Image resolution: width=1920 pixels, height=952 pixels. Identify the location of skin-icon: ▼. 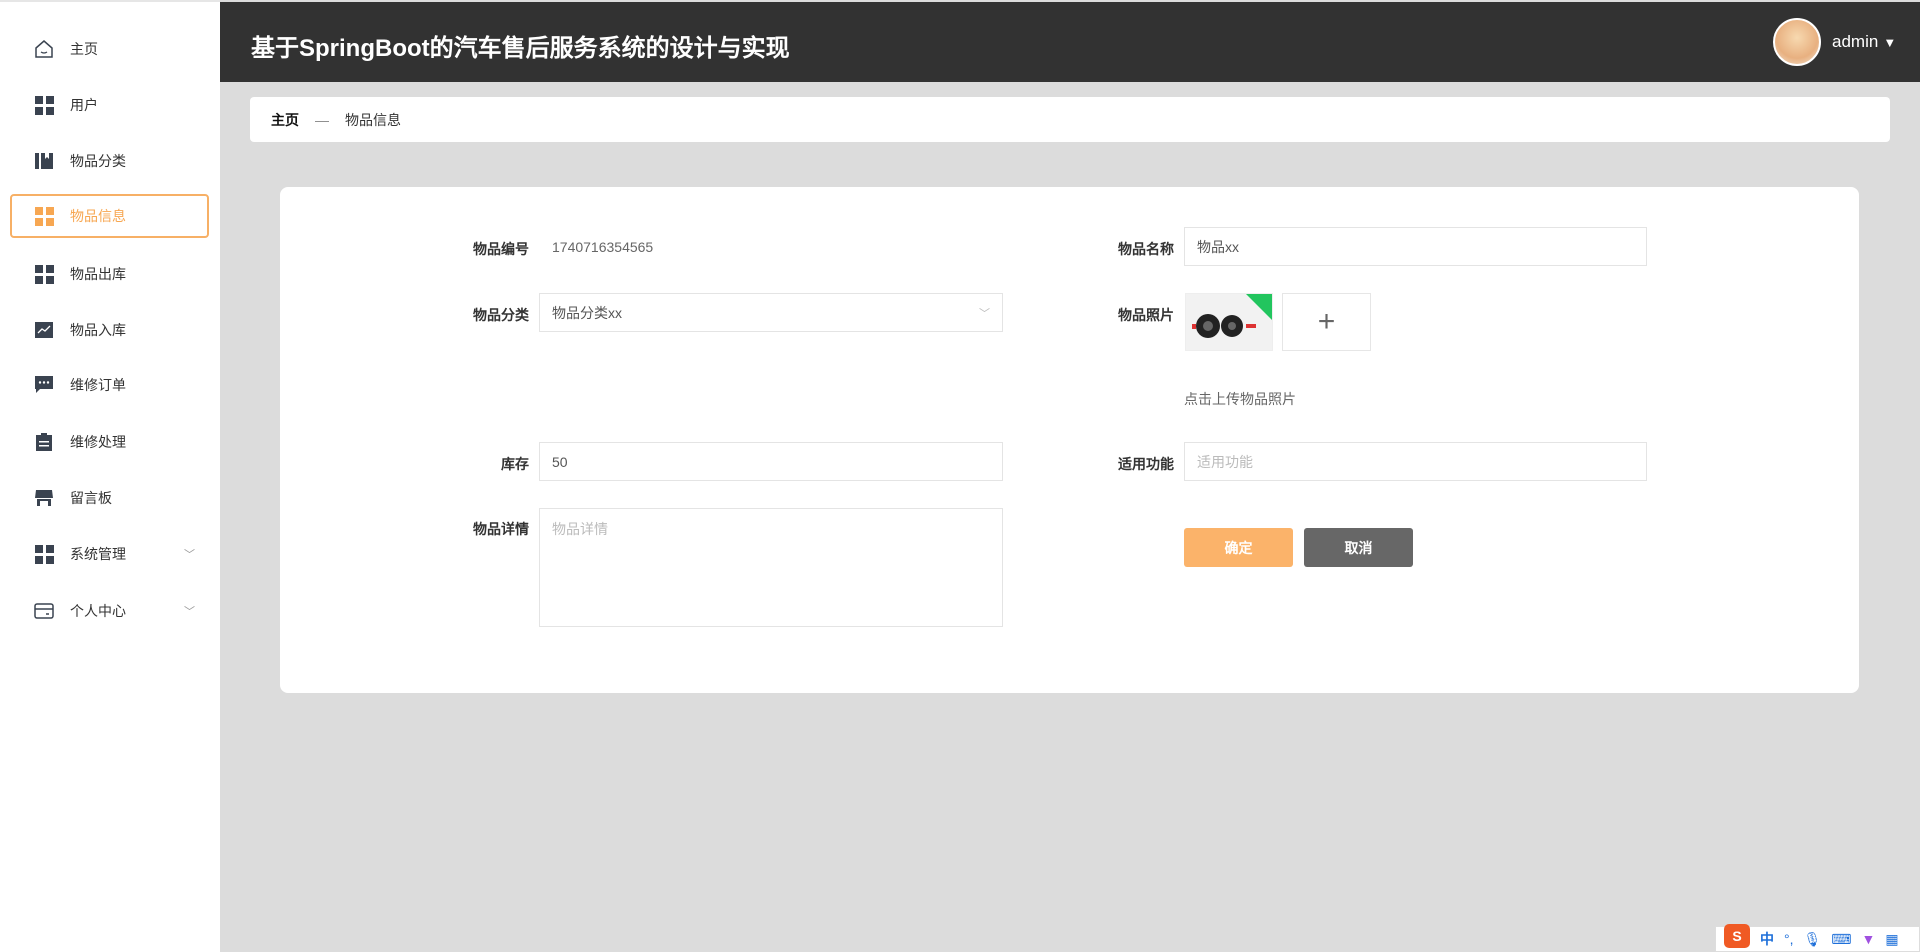
(1869, 939).